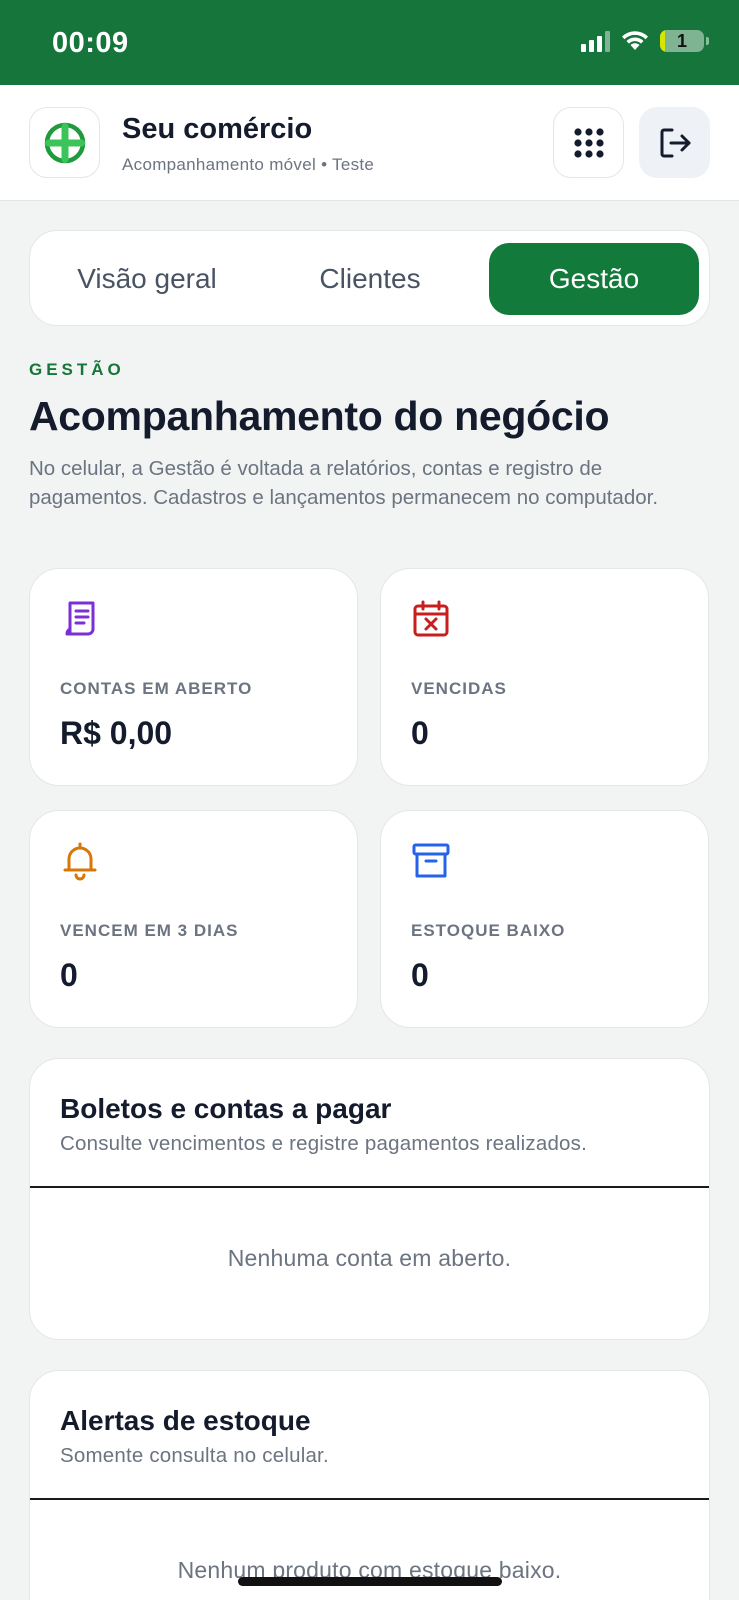 The image size is (739, 1600). What do you see at coordinates (595, 41) in the screenshot?
I see `signal-icon` at bounding box center [595, 41].